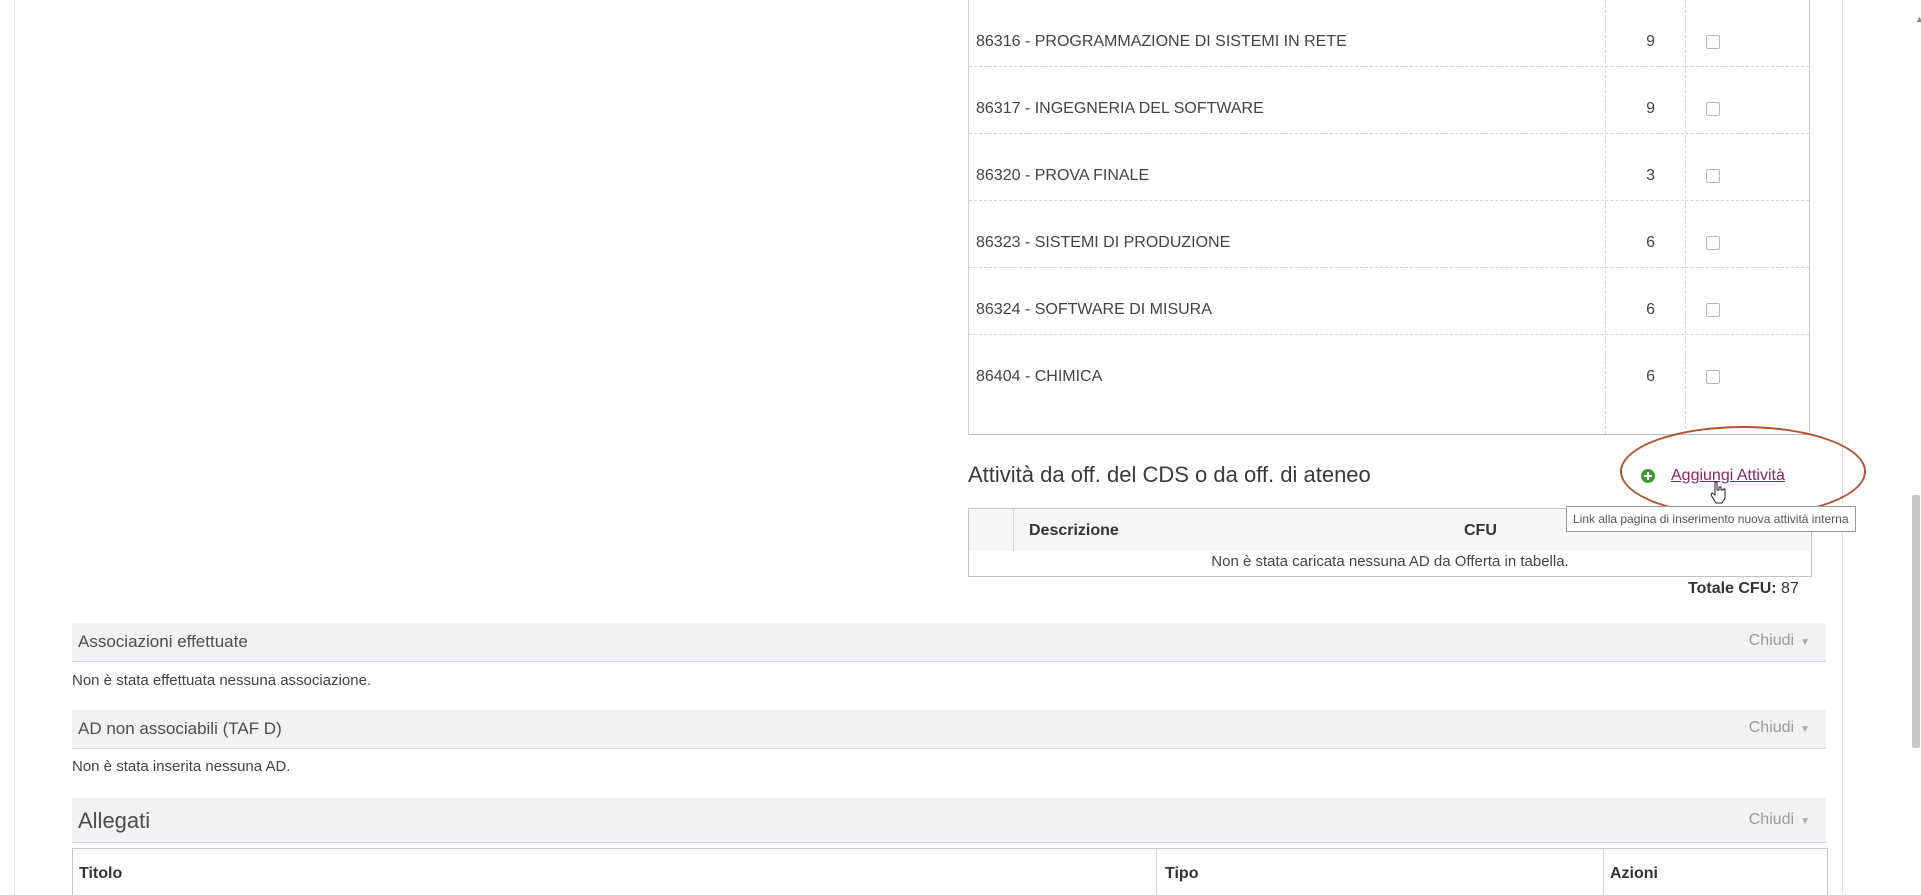 Image resolution: width=1921 pixels, height=895 pixels. I want to click on activity-name: 86320 - PROVA FINALE, so click(1063, 175).